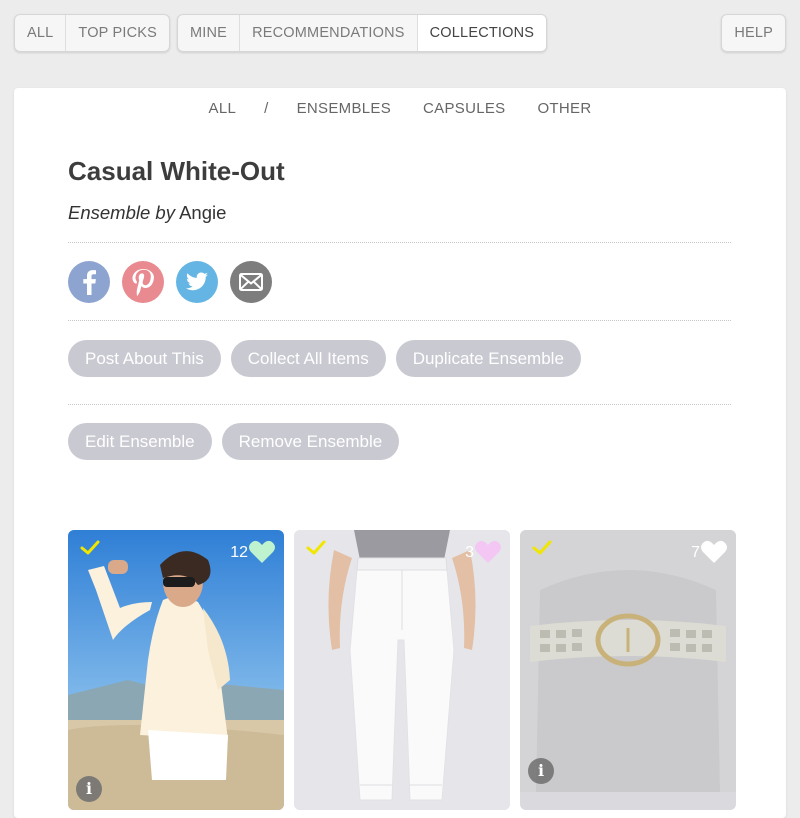 This screenshot has height=818, width=800. Describe the element at coordinates (310, 441) in the screenshot. I see `remove-ensemble-button: Remove Ensemble` at that location.